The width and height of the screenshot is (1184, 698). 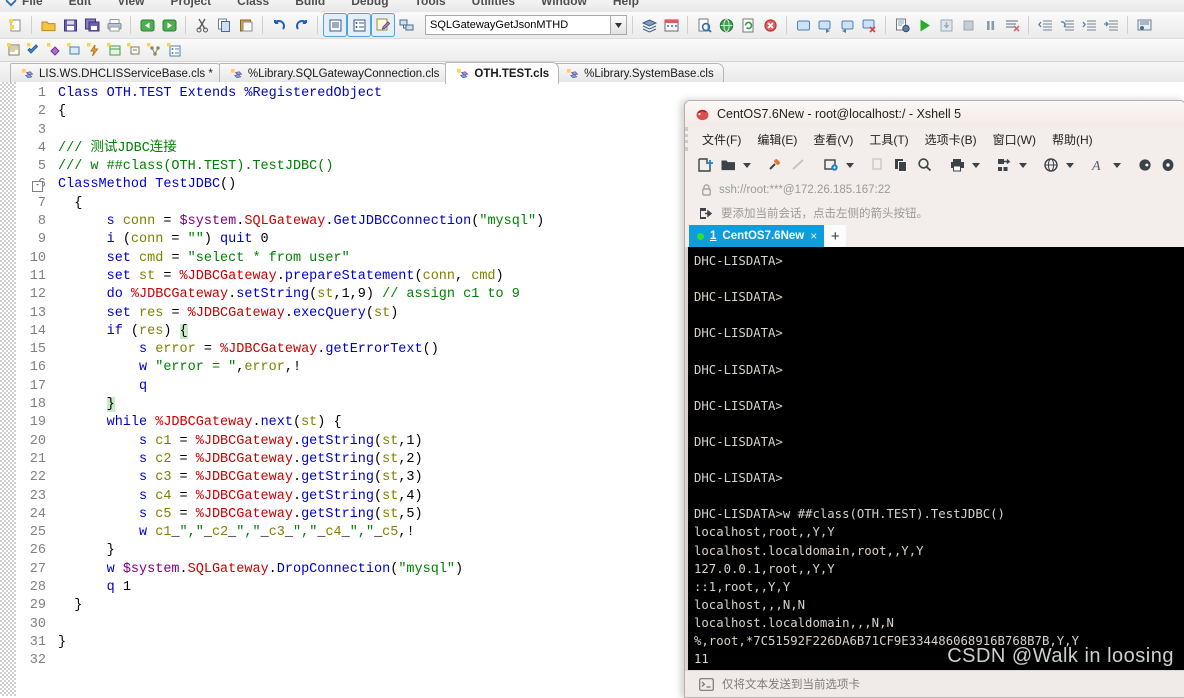 What do you see at coordinates (383, 25) in the screenshot?
I see `class-editor-icon` at bounding box center [383, 25].